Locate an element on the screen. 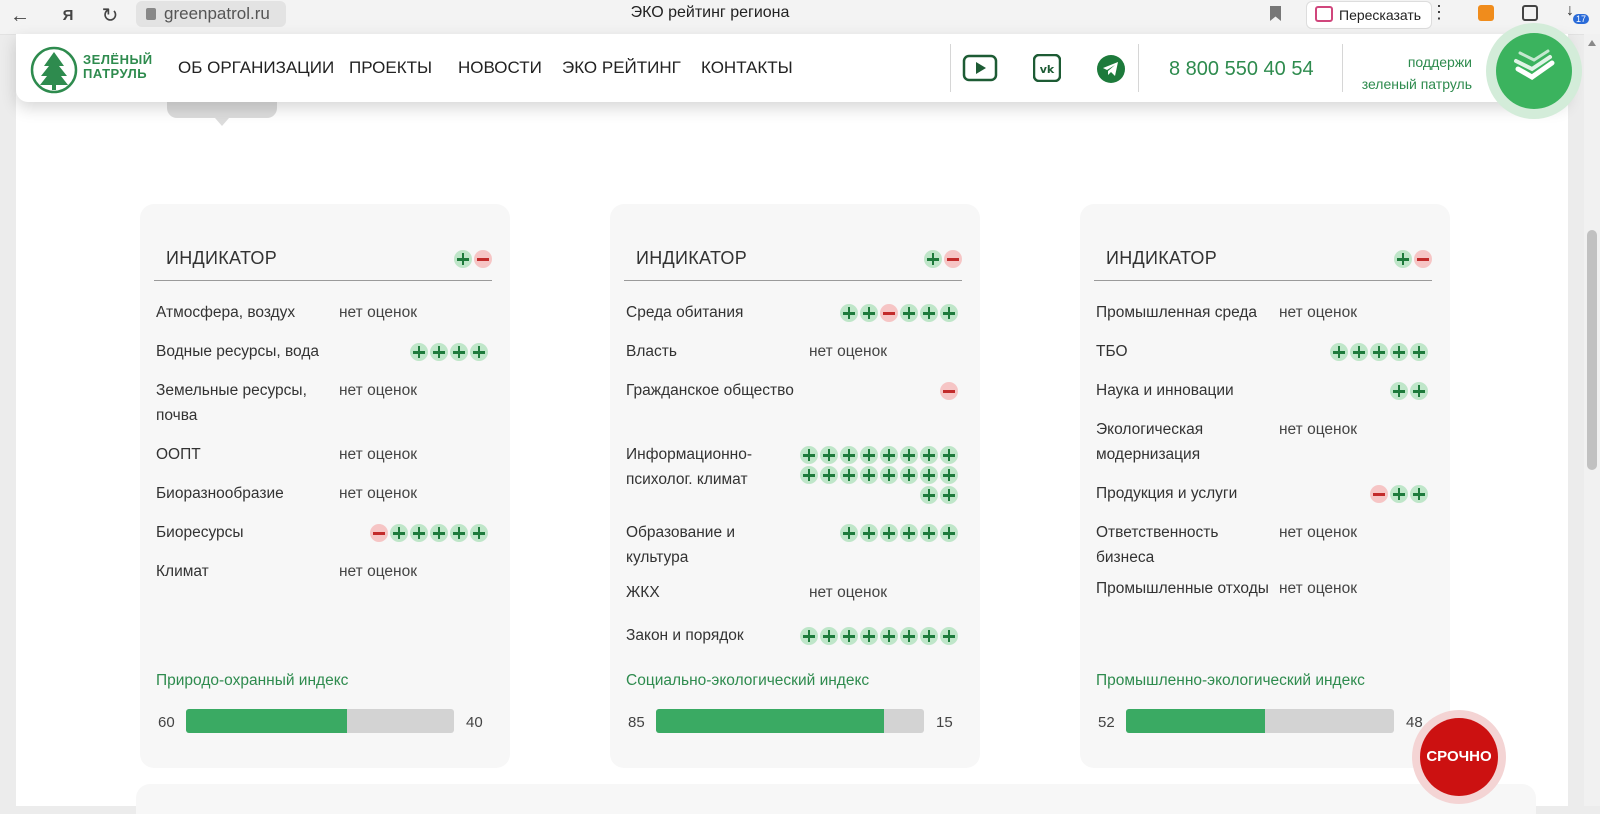 This screenshot has width=1600, height=814. index-title: Социально-экологический индекс is located at coordinates (748, 680).